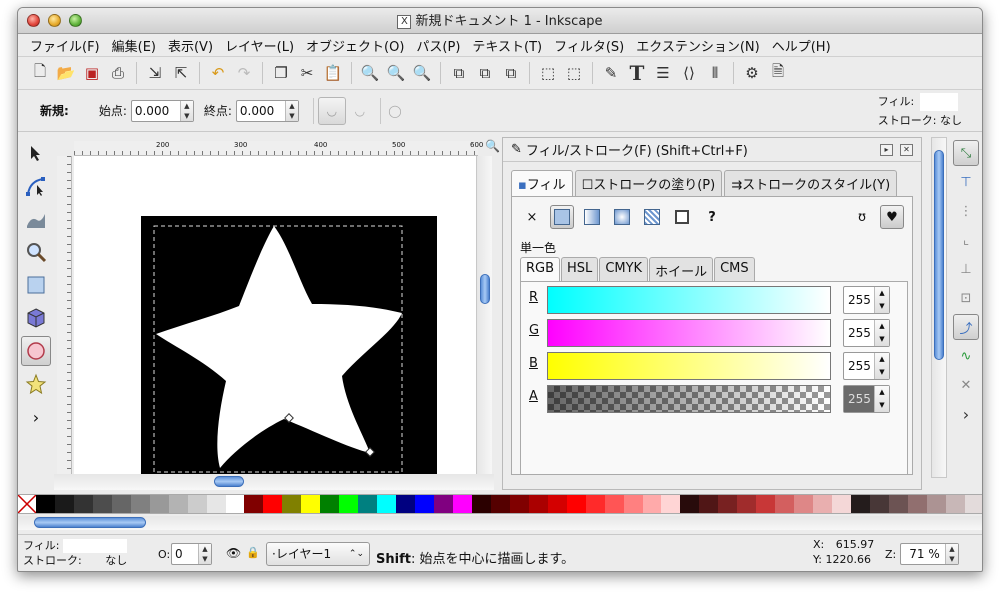  What do you see at coordinates (939, 102) in the screenshot?
I see `fill-swatch` at bounding box center [939, 102].